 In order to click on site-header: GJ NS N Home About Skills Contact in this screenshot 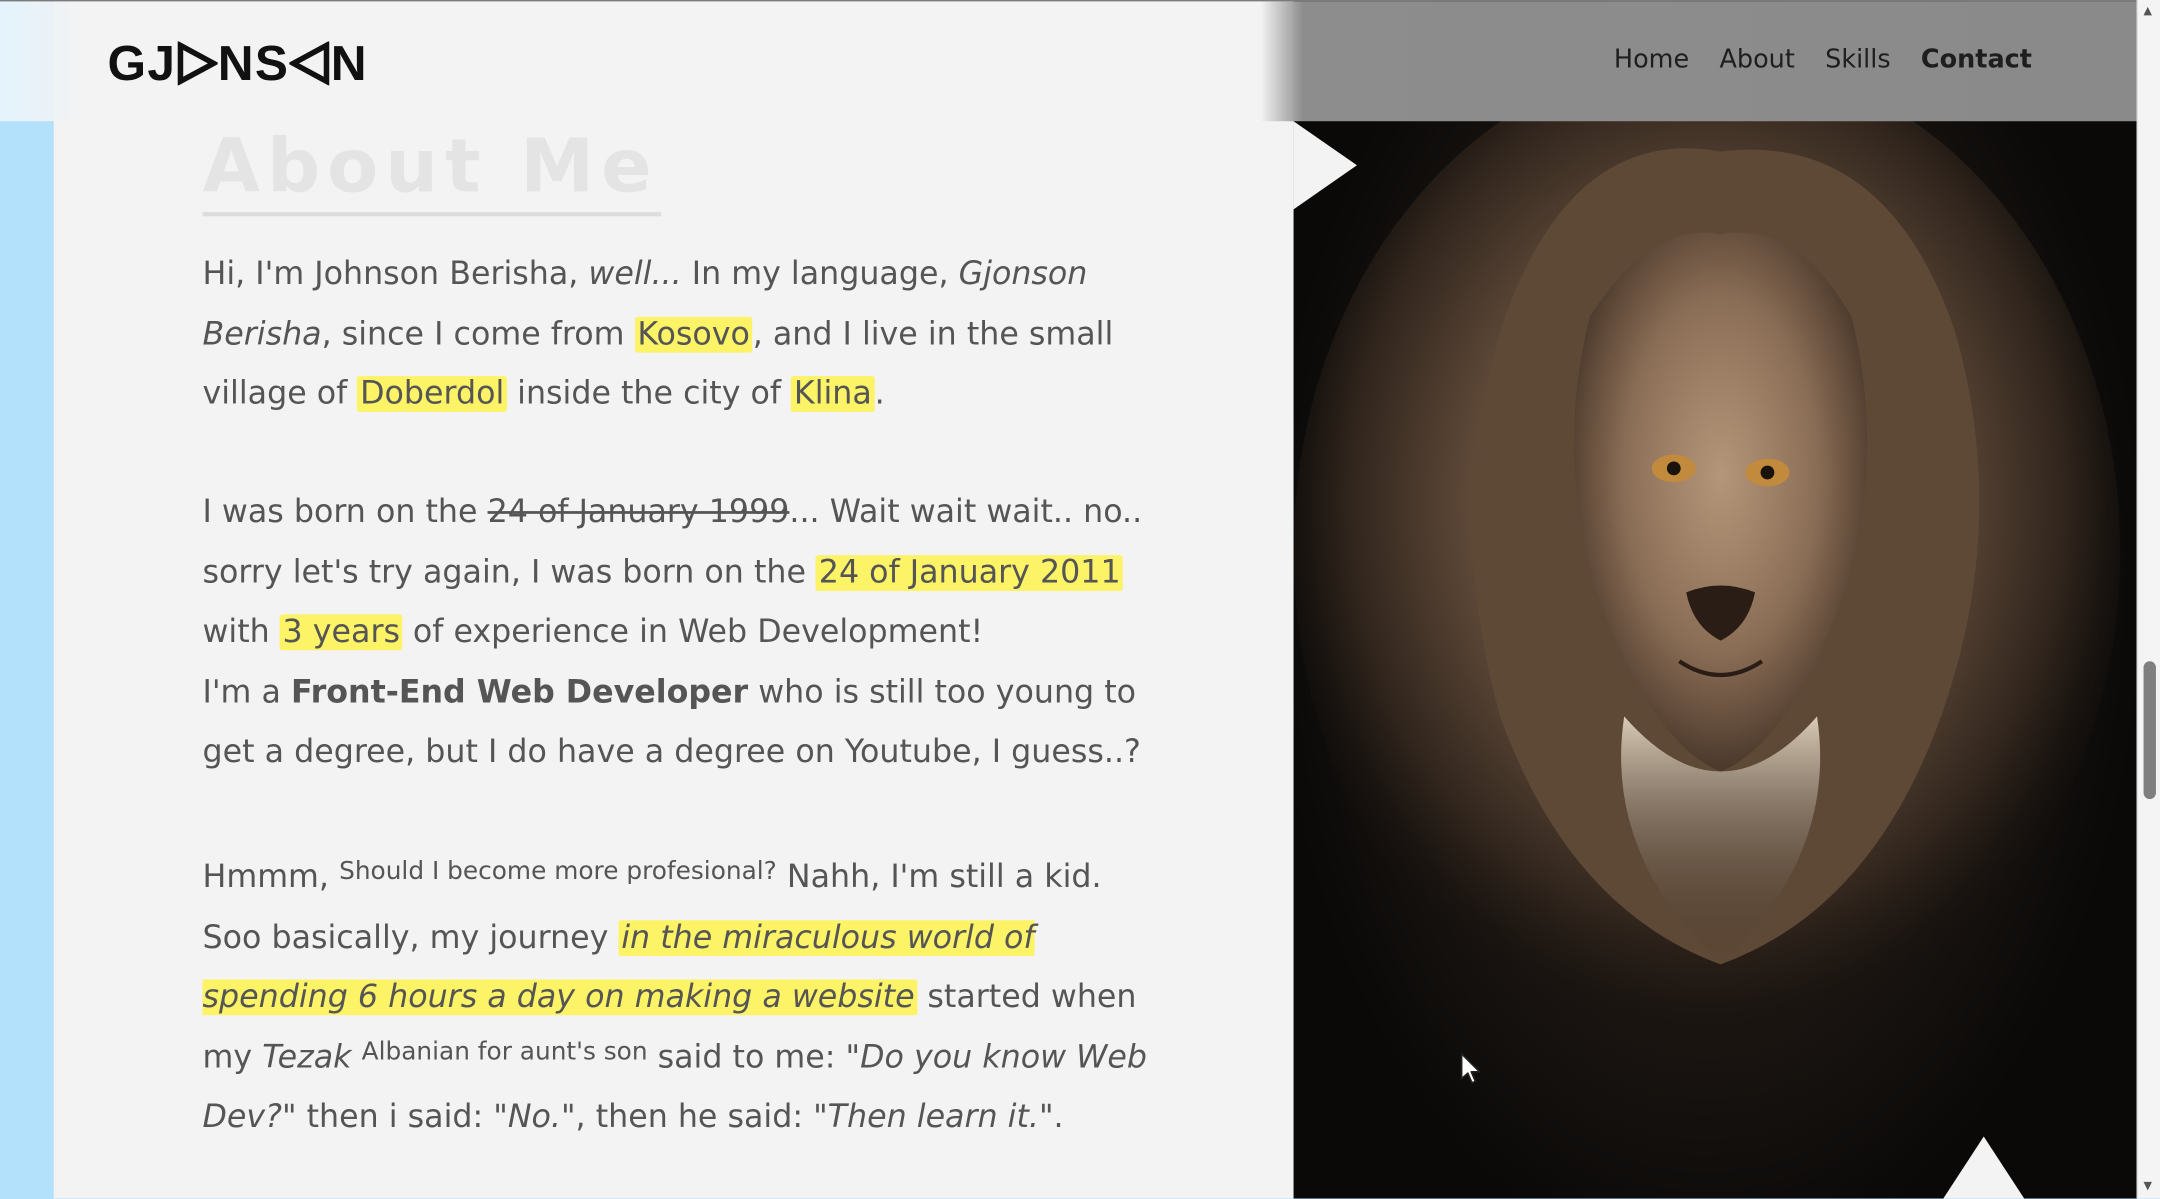, I will do `click(1068, 61)`.